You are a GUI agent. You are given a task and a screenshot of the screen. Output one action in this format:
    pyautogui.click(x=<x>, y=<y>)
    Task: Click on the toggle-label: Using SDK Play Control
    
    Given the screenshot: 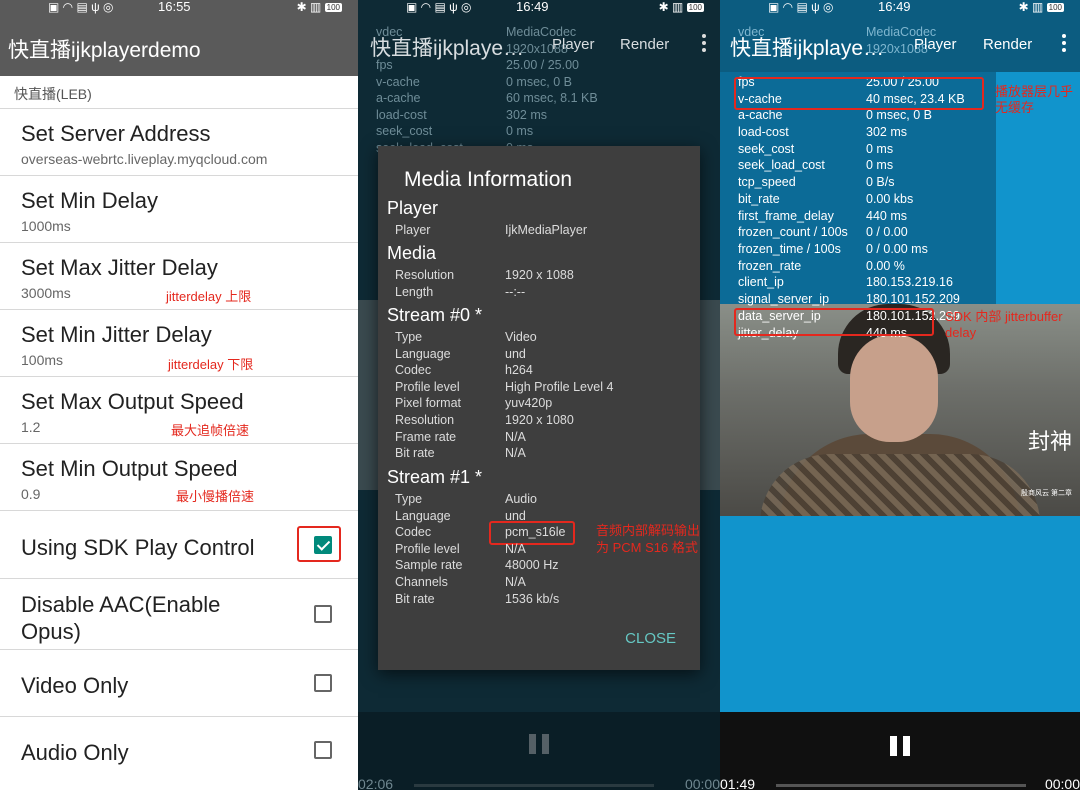 What is the action you would take?
    pyautogui.click(x=138, y=547)
    